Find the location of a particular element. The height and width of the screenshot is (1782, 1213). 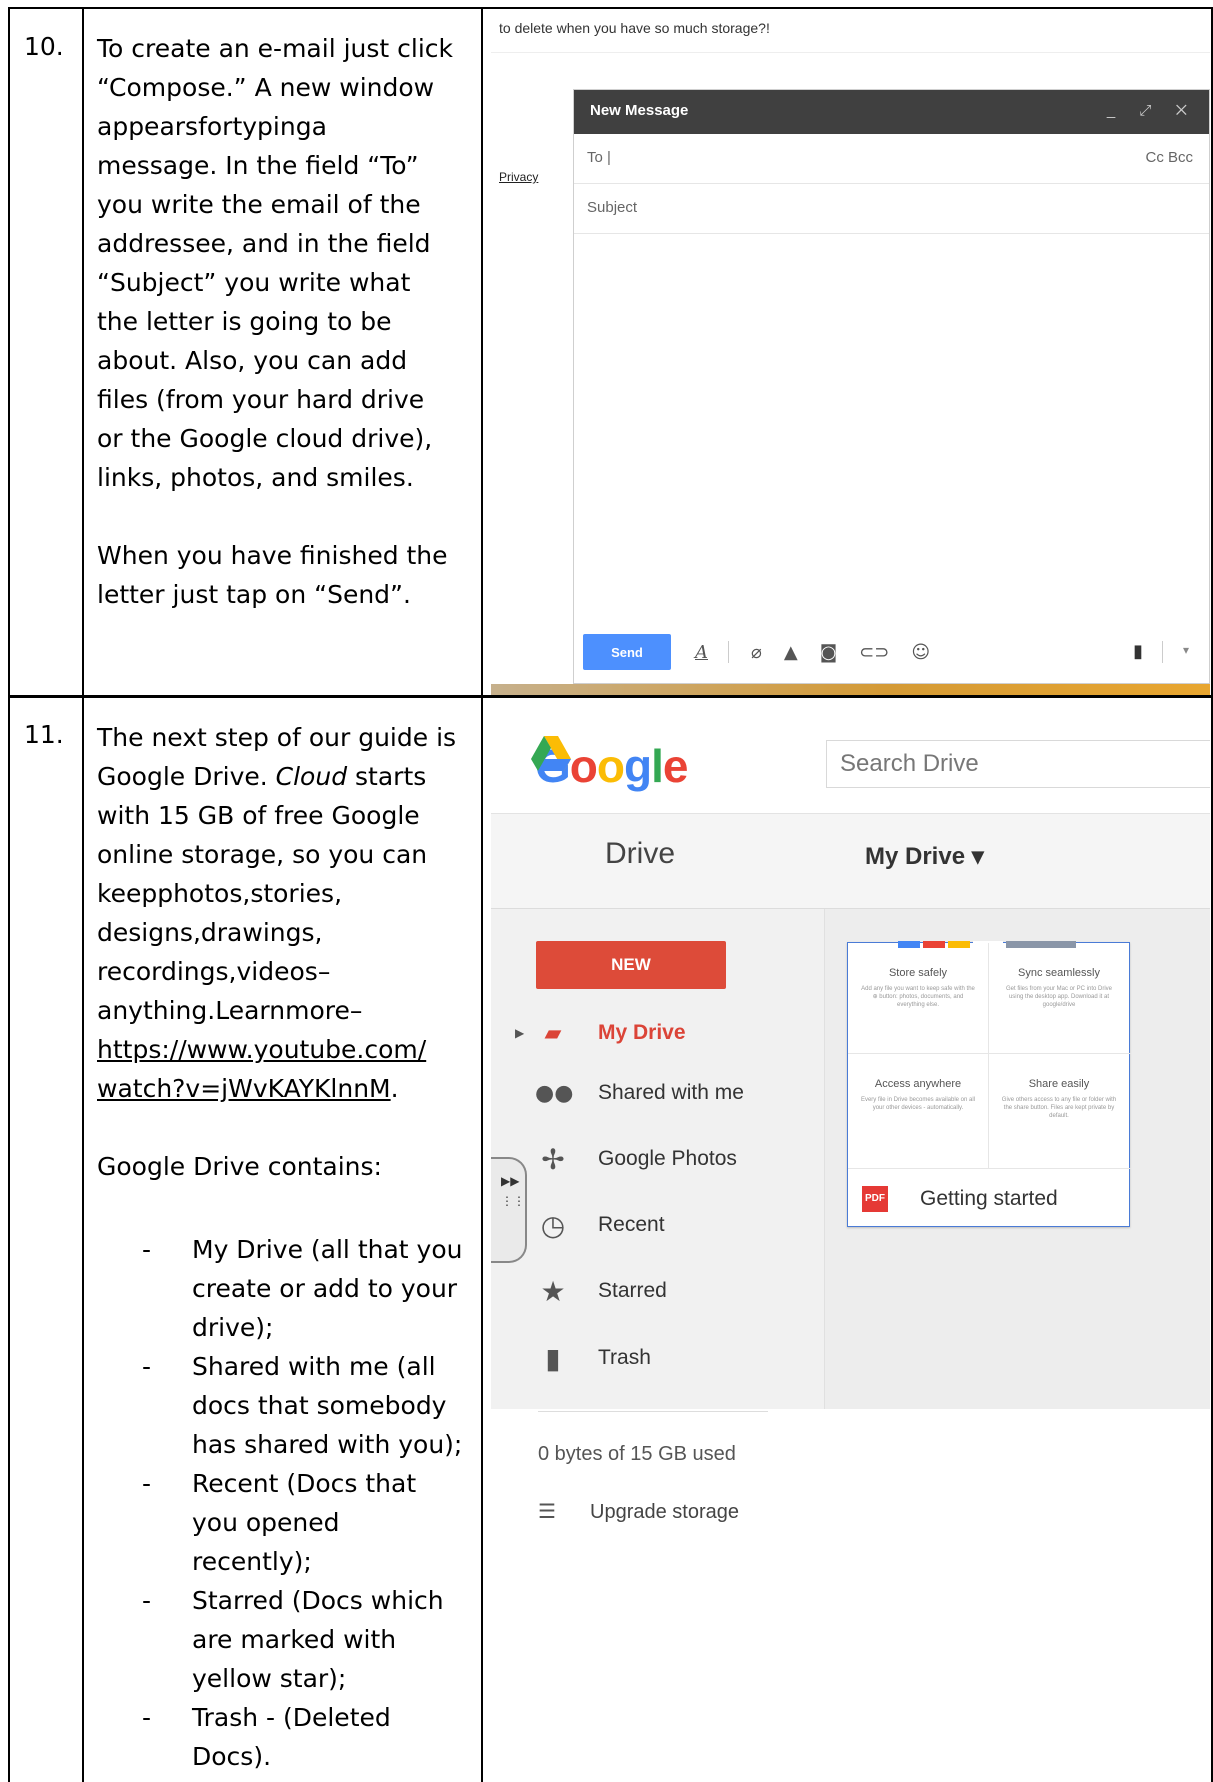

word: anything. is located at coordinates (156, 1010).